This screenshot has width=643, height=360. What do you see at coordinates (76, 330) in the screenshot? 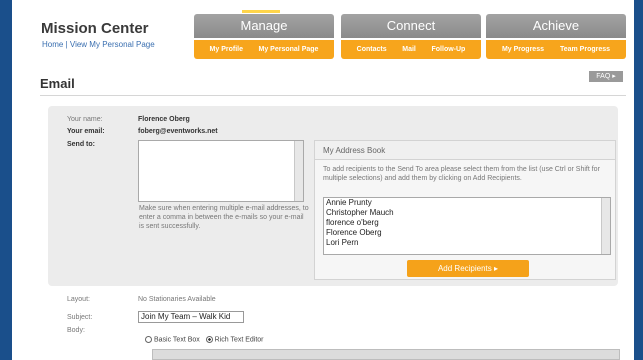
I see `body-label: Body:` at bounding box center [76, 330].